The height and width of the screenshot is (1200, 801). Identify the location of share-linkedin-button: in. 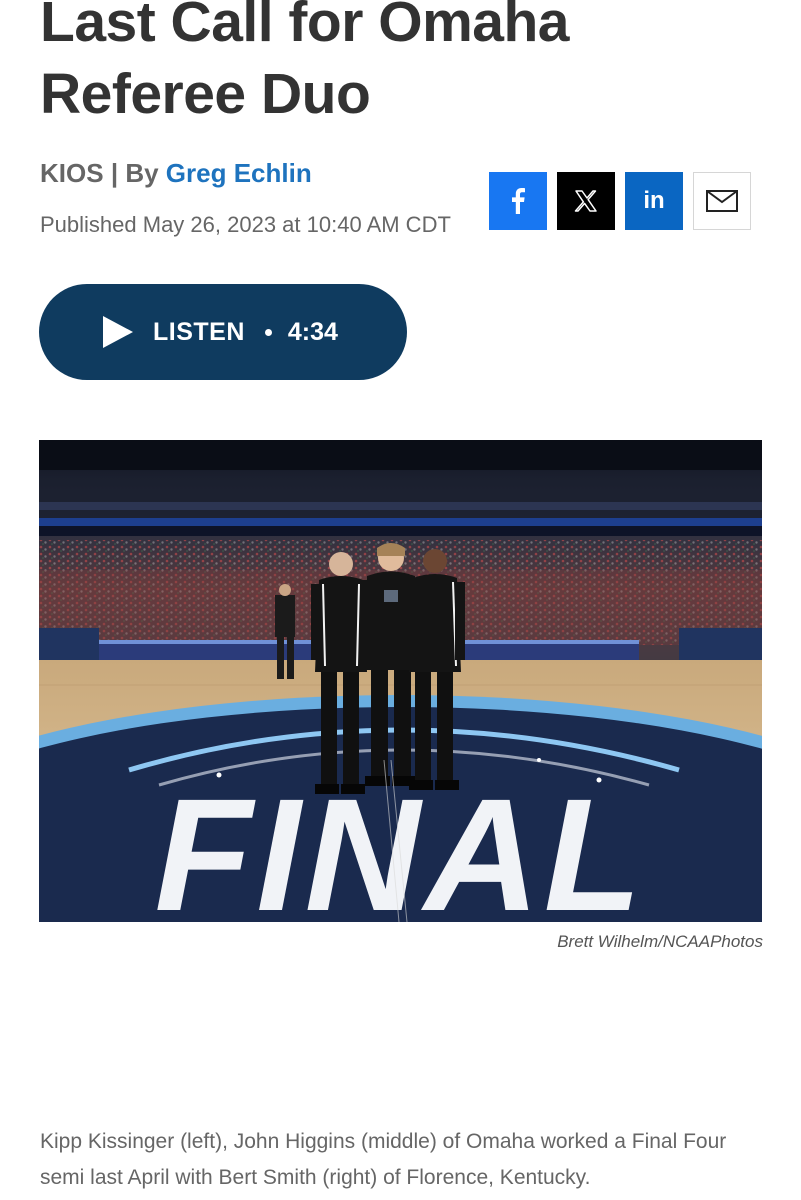
(654, 201).